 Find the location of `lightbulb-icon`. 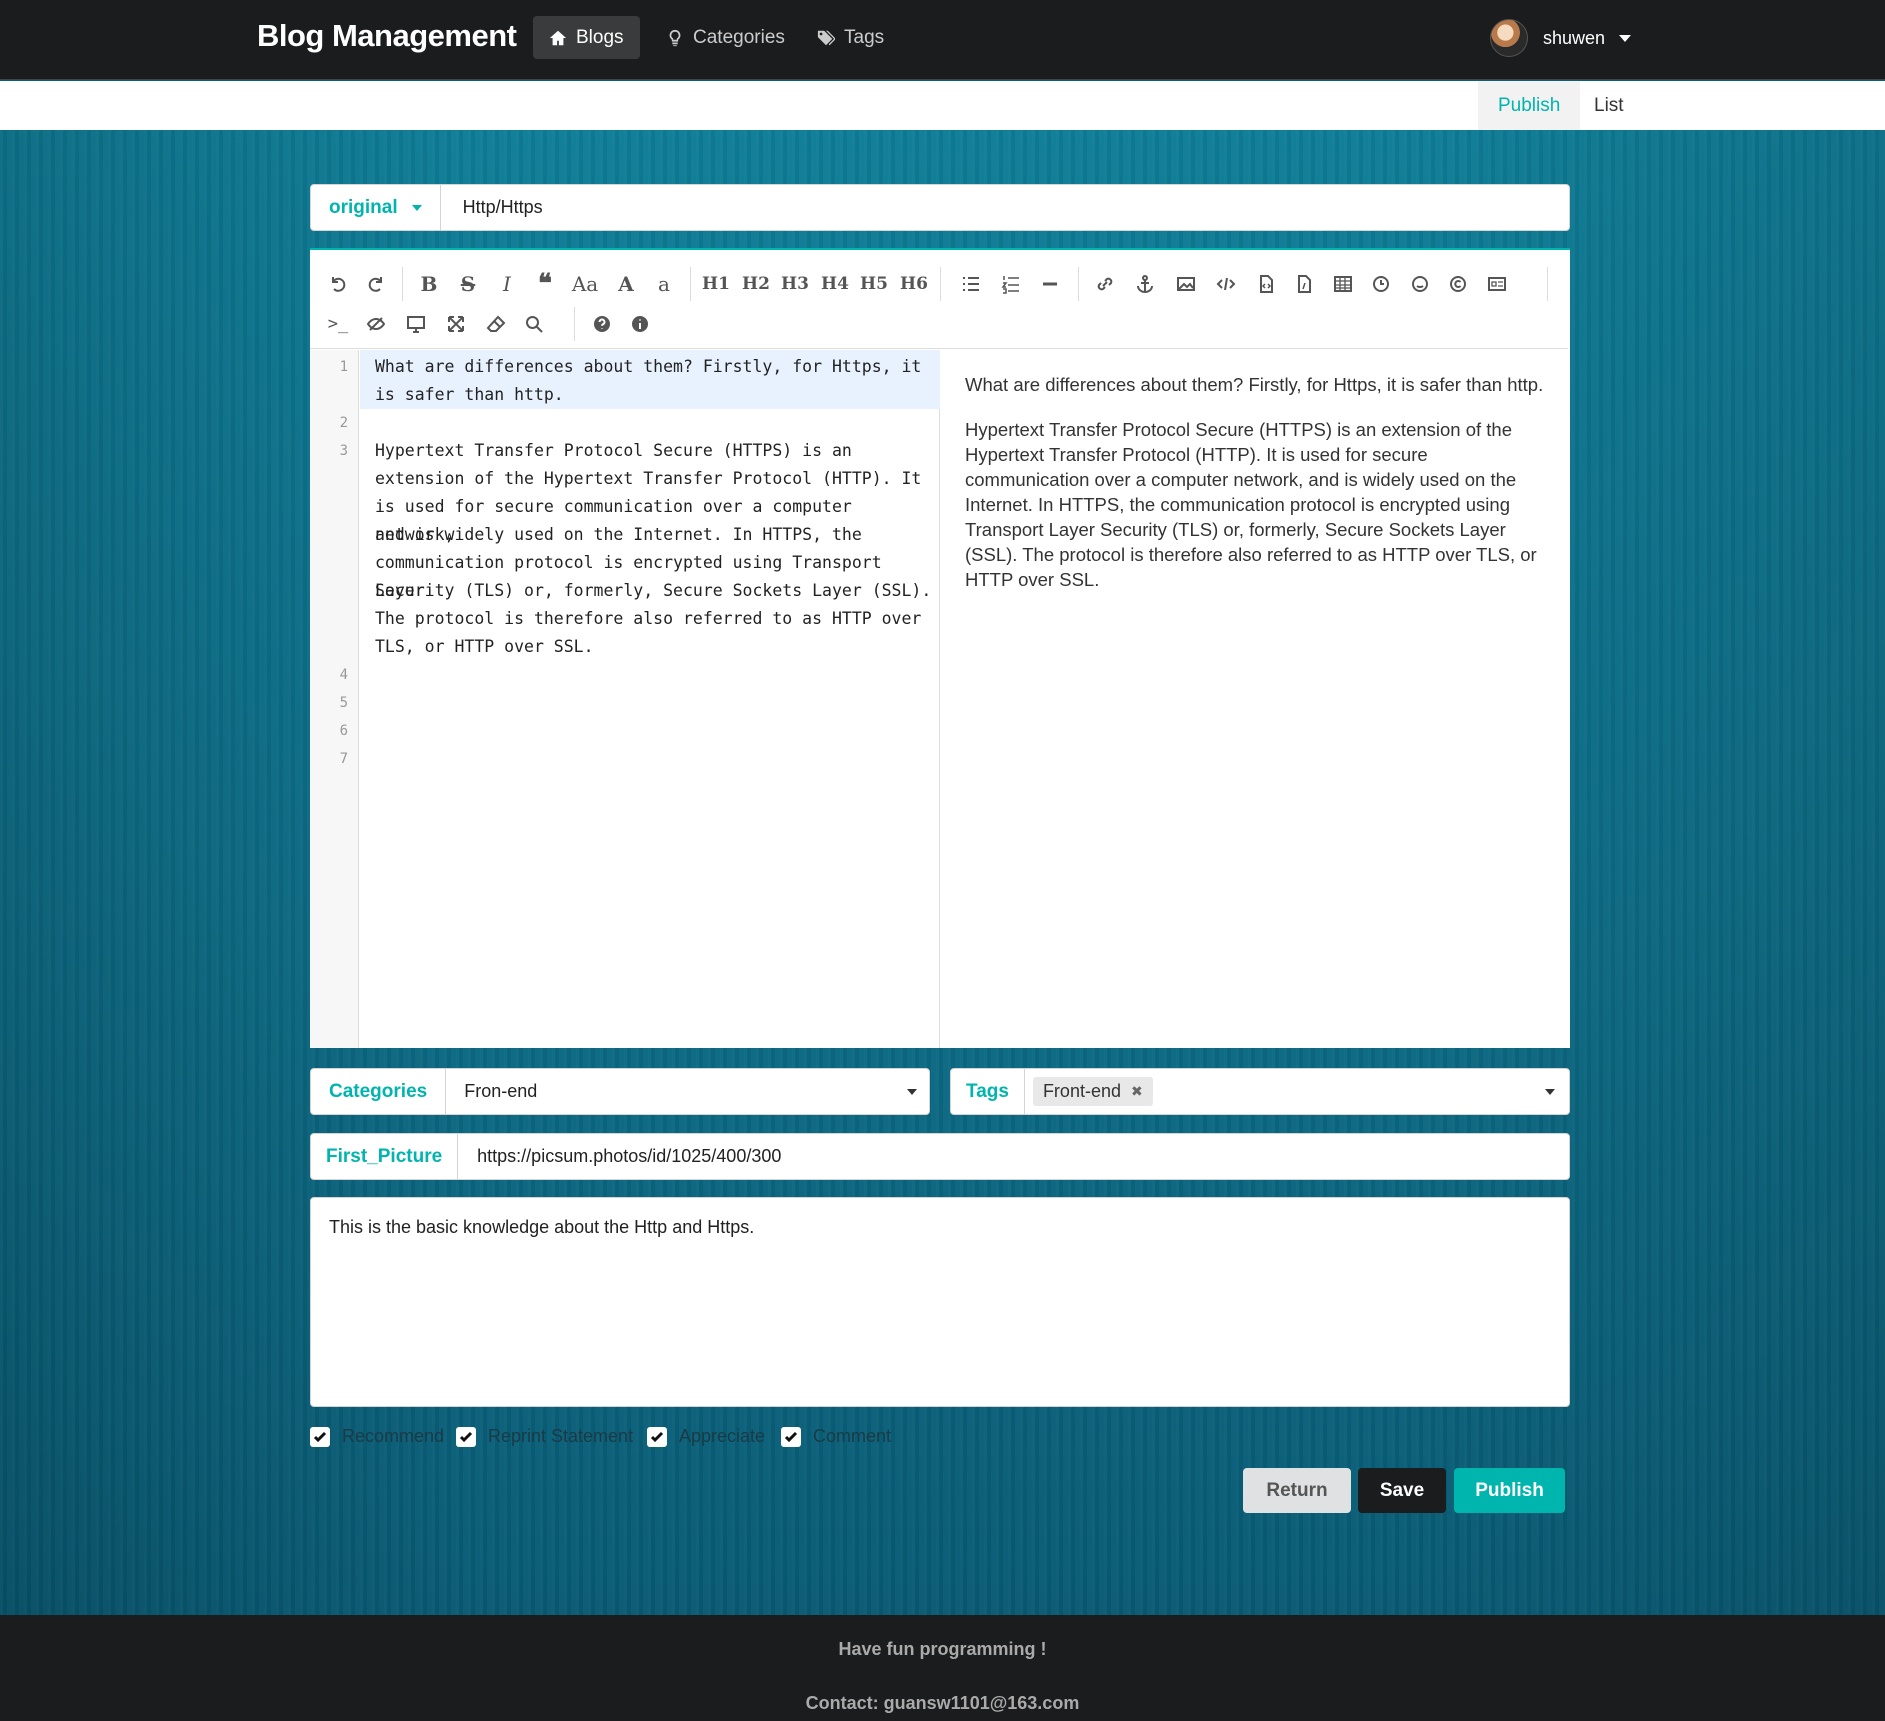

lightbulb-icon is located at coordinates (675, 37).